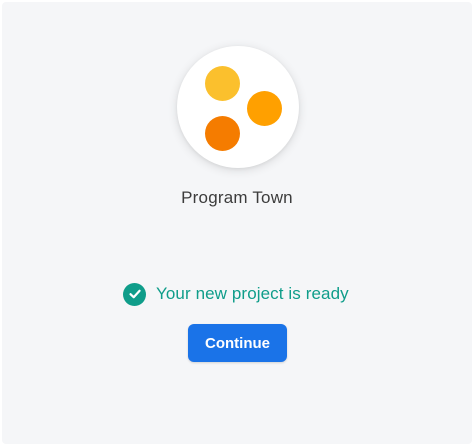 Image resolution: width=474 pixels, height=446 pixels. I want to click on project-ready-message: Your new project is ready, so click(252, 293).